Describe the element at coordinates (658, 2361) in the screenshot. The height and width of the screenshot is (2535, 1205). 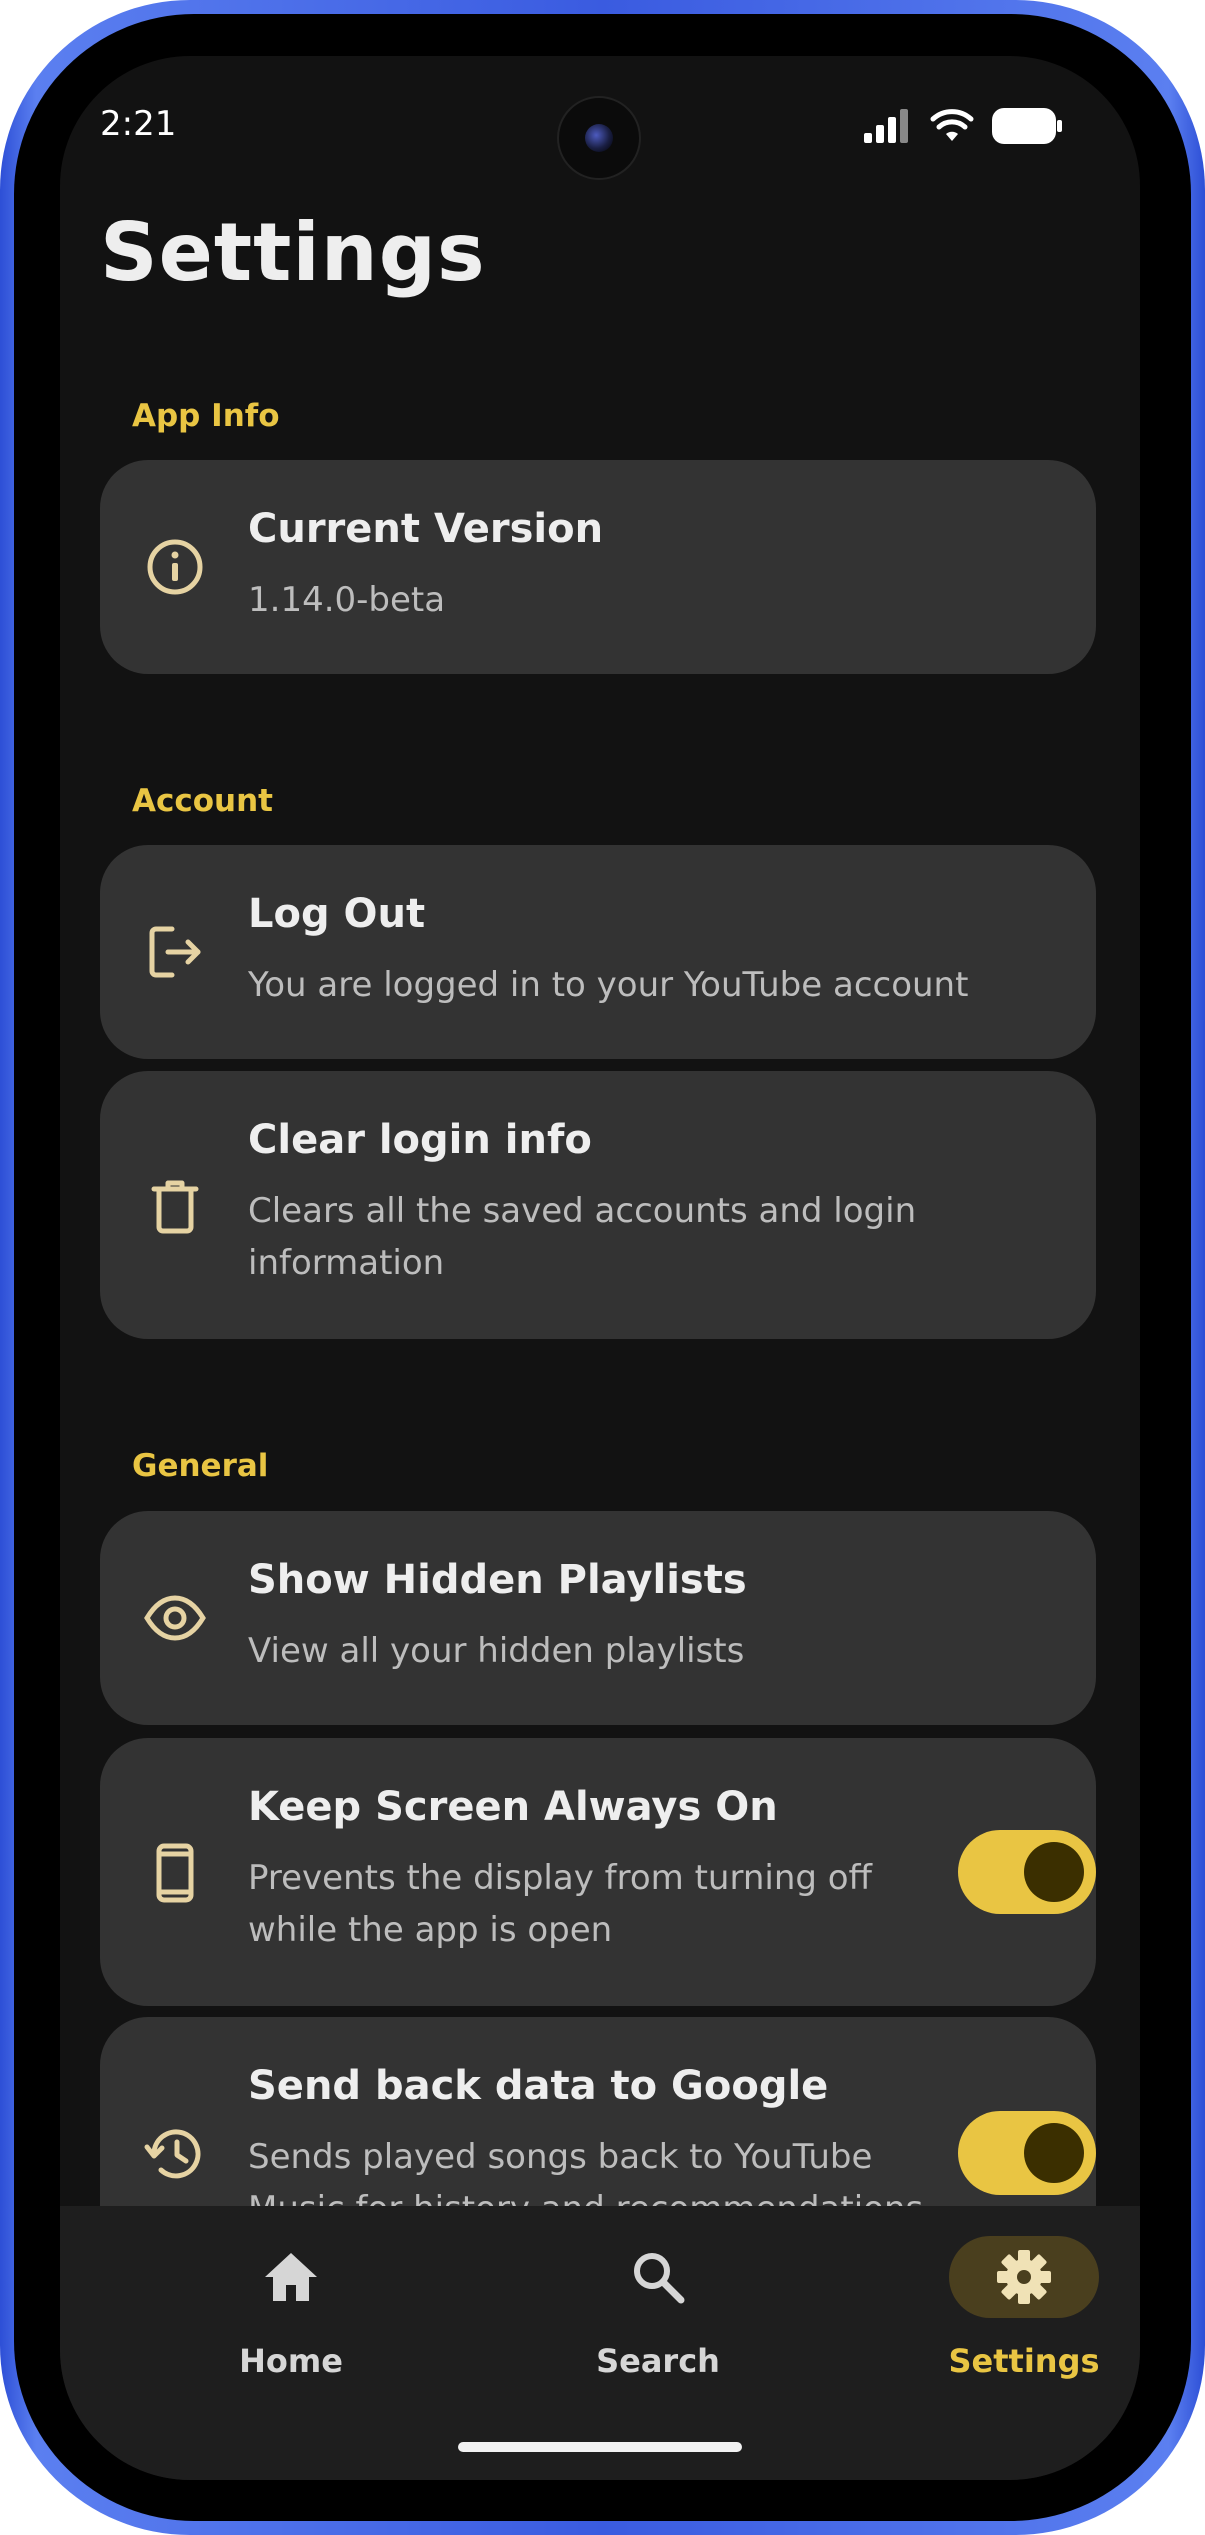
I see `nav-search-label: Search` at that location.